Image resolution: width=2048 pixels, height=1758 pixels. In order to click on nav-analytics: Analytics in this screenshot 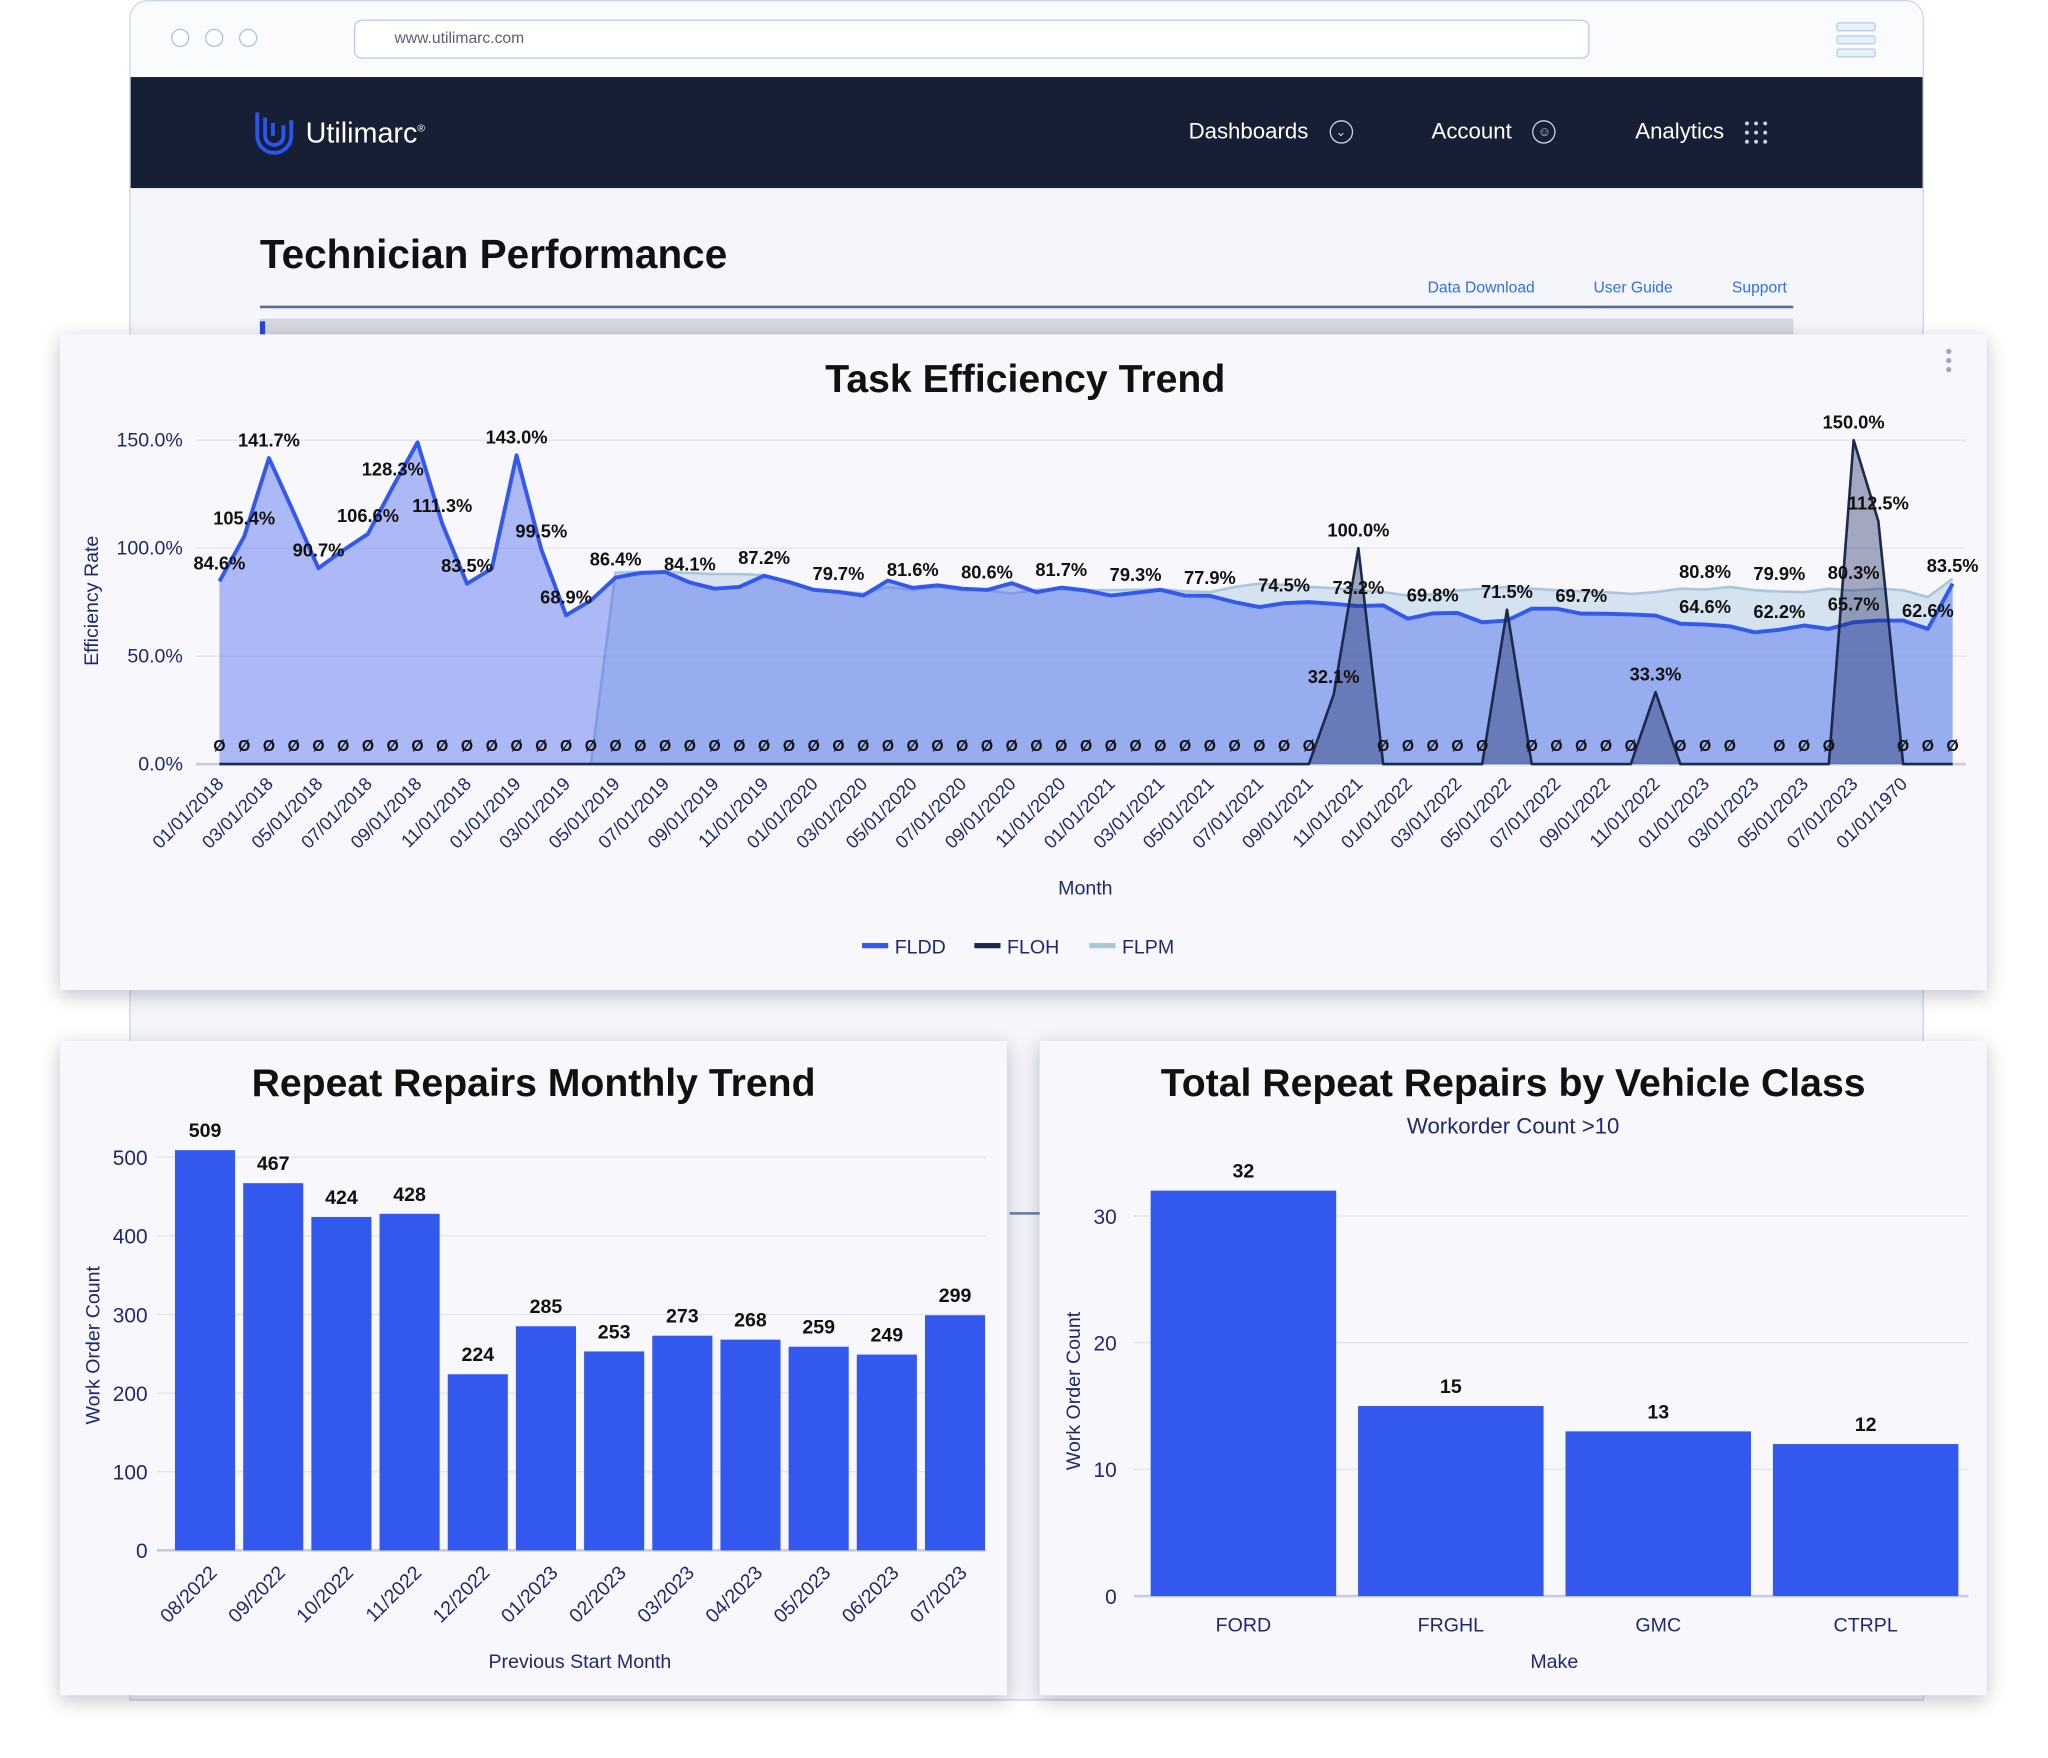, I will do `click(1701, 131)`.